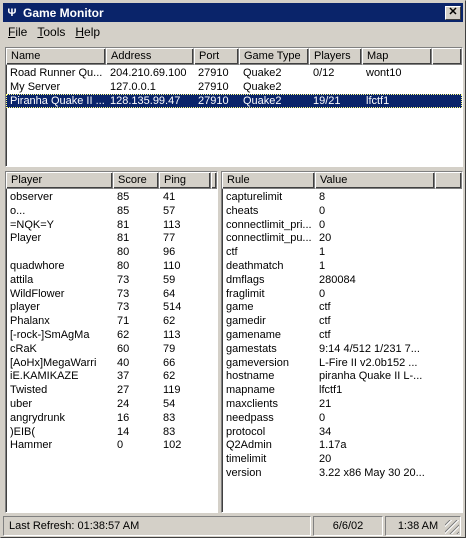 The height and width of the screenshot is (538, 466). Describe the element at coordinates (111, 405) in the screenshot. I see `player-row: uber 24 54` at that location.